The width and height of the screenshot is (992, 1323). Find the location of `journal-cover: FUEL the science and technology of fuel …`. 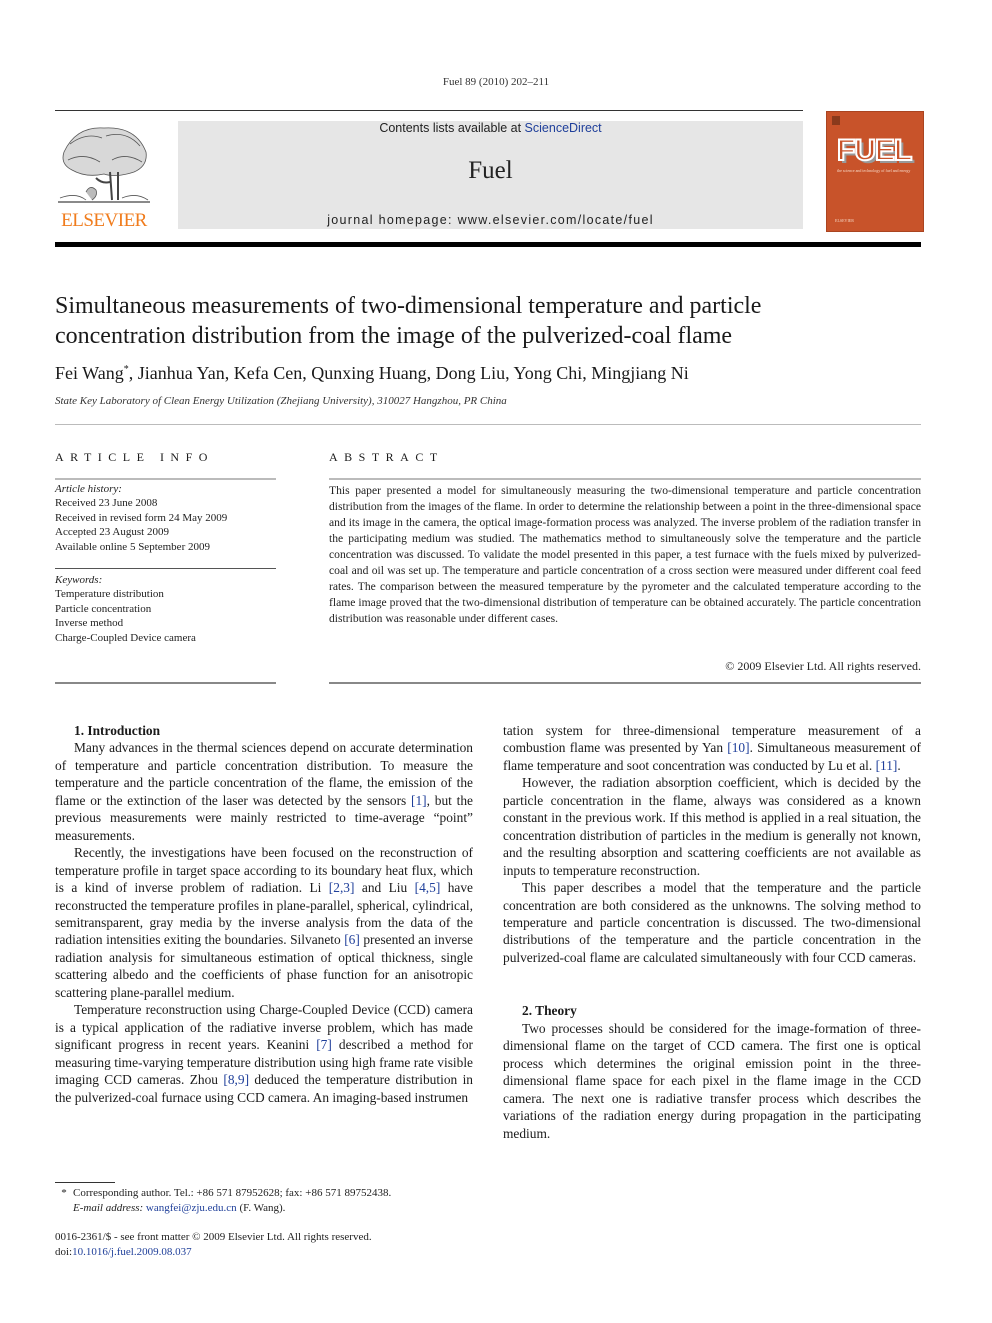

journal-cover: FUEL the science and technology of fuel … is located at coordinates (875, 171).